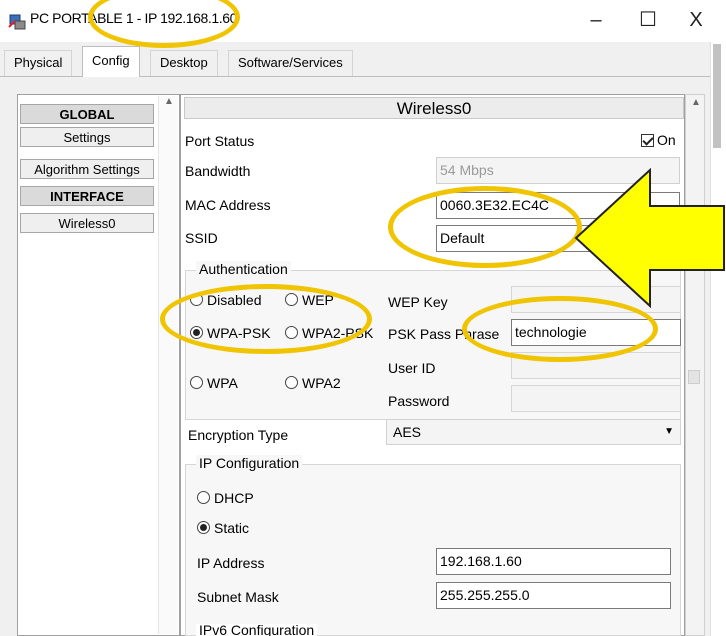 The height and width of the screenshot is (636, 726). I want to click on panel-scroll-up-icon: ▲, so click(696, 102).